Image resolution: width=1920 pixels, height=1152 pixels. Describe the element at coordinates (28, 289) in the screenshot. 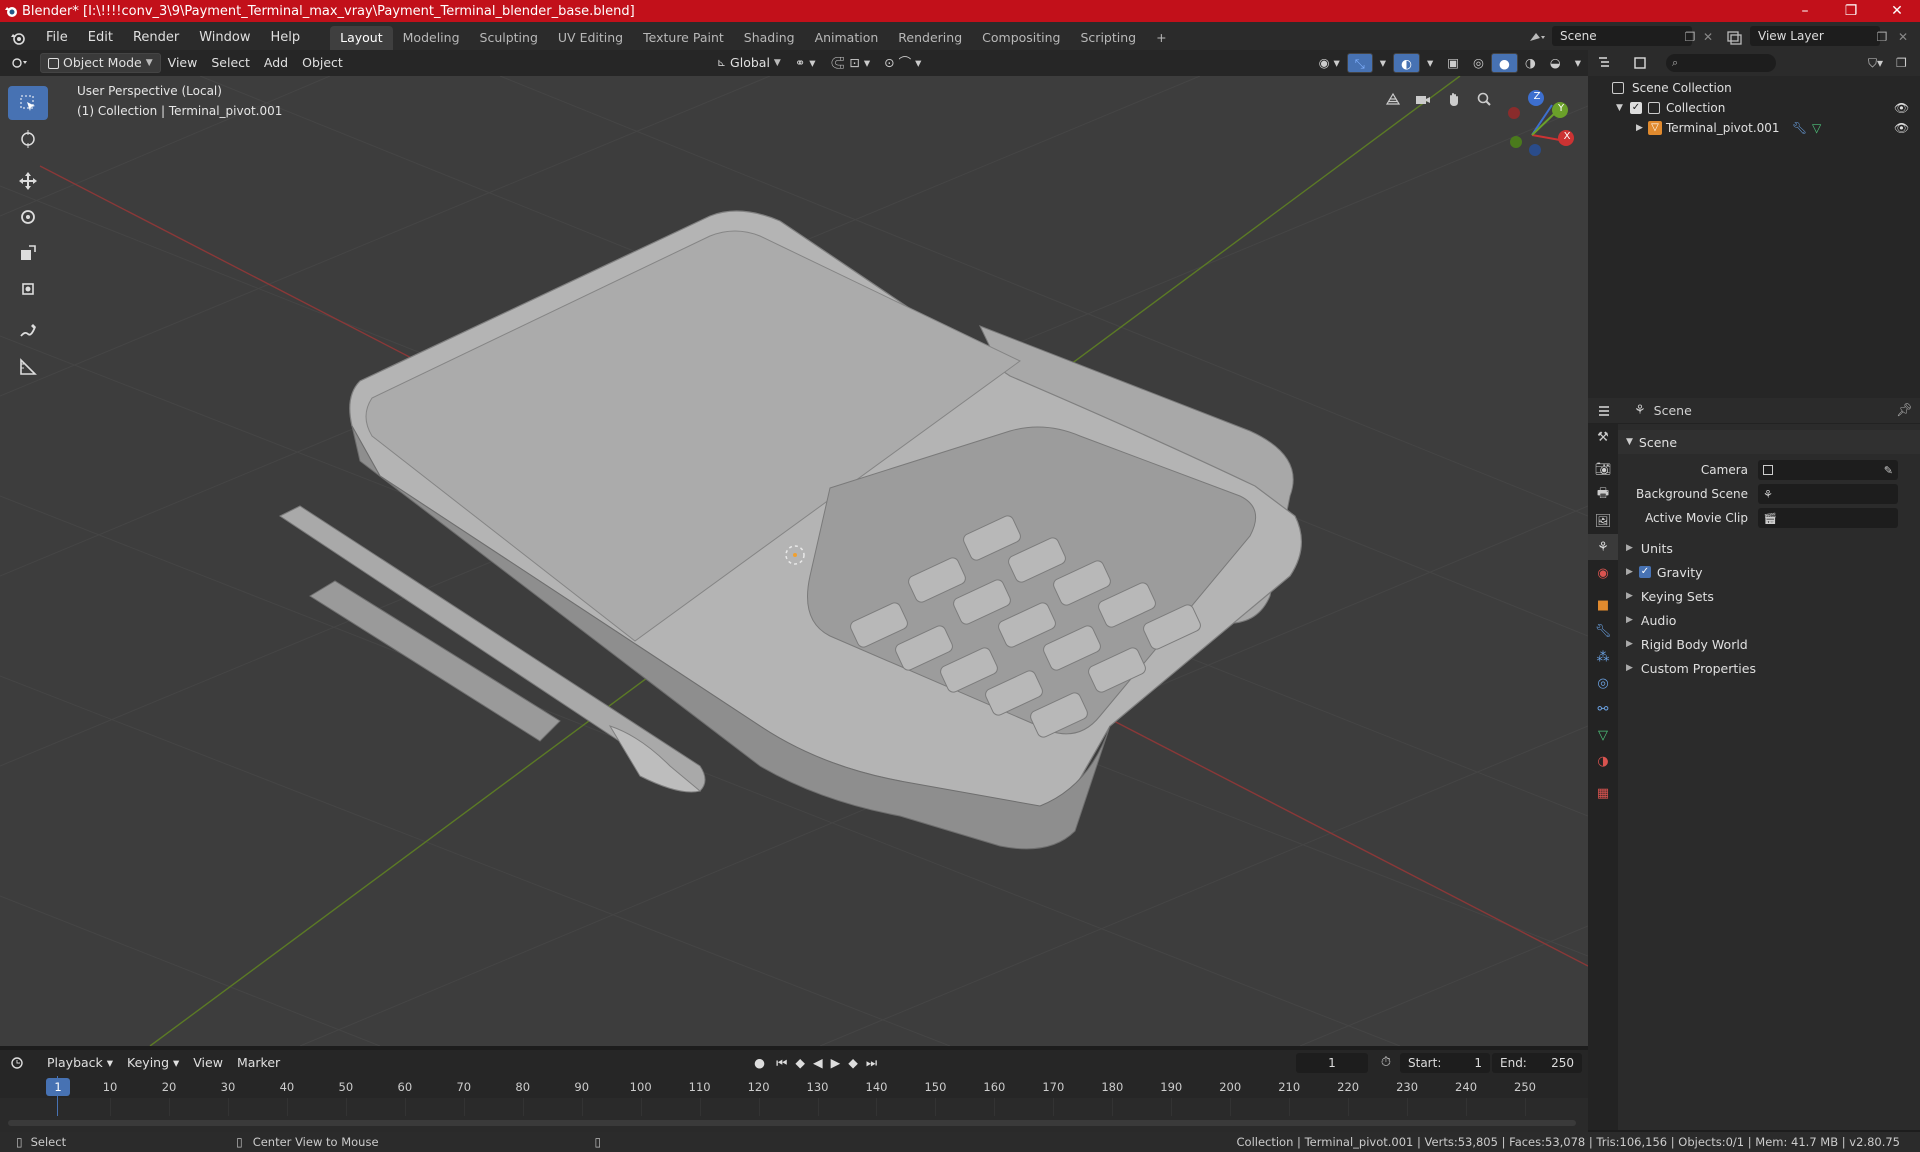

I see `transform-tool` at that location.